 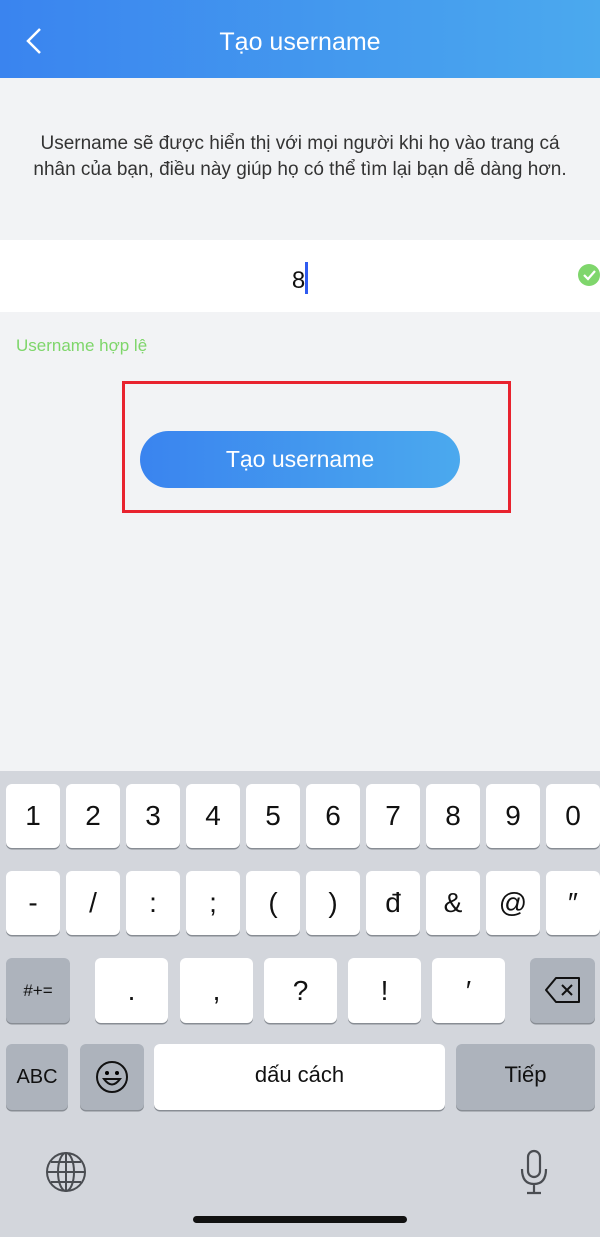 I want to click on key: ,, so click(x=216, y=990).